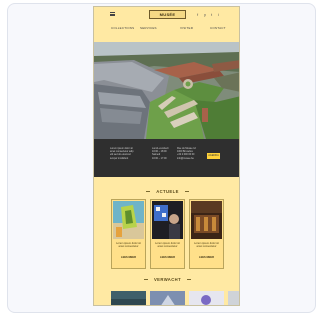 The height and width of the screenshot is (313, 320). I want to click on nav-item-contact: CONTACT, so click(218, 28).